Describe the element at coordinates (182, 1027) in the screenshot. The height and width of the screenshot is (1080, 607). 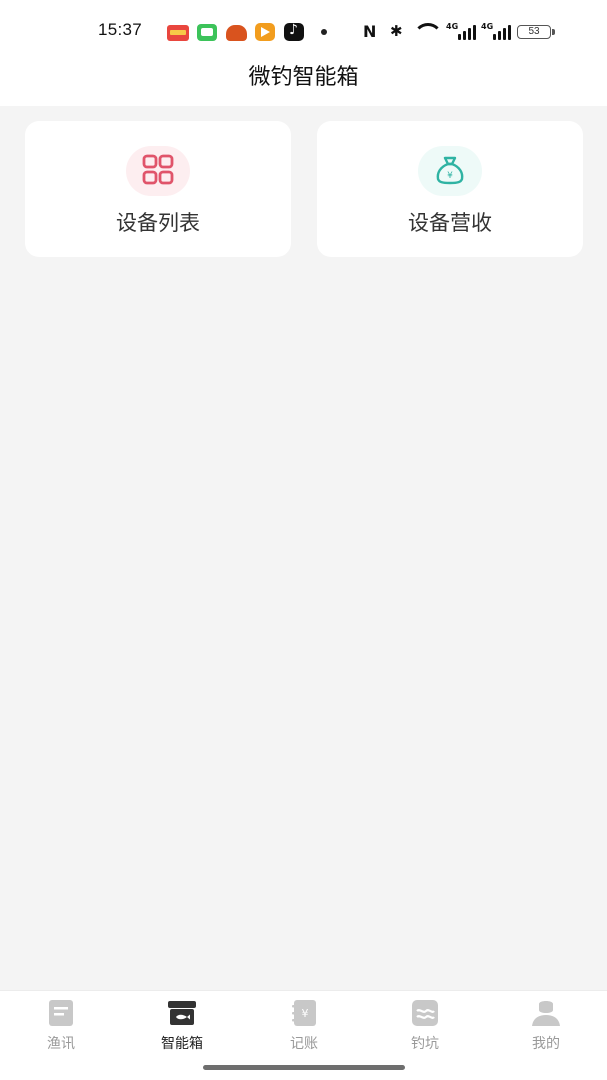
I see `tab-smart-box: 智能箱` at that location.